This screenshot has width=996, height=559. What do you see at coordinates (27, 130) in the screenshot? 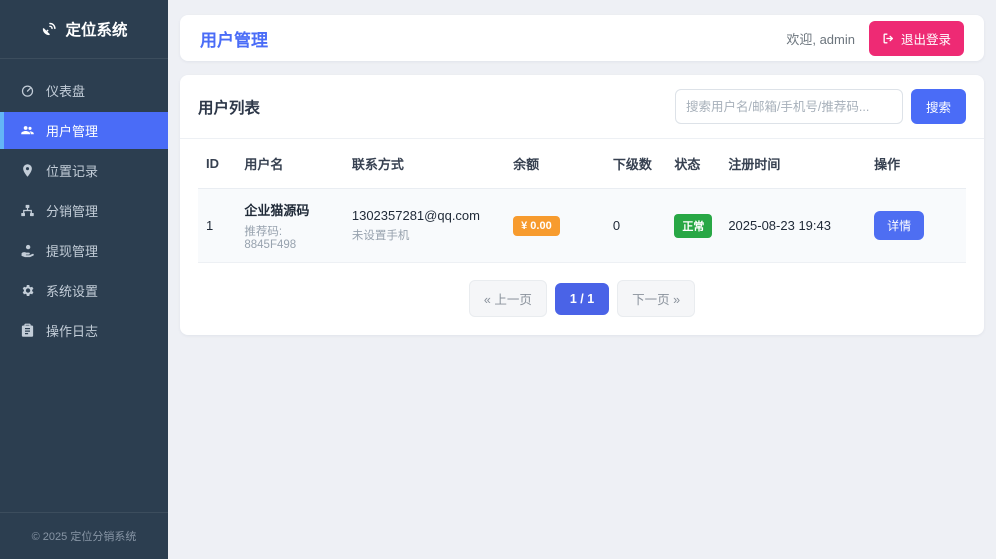
I see `users-icon` at bounding box center [27, 130].